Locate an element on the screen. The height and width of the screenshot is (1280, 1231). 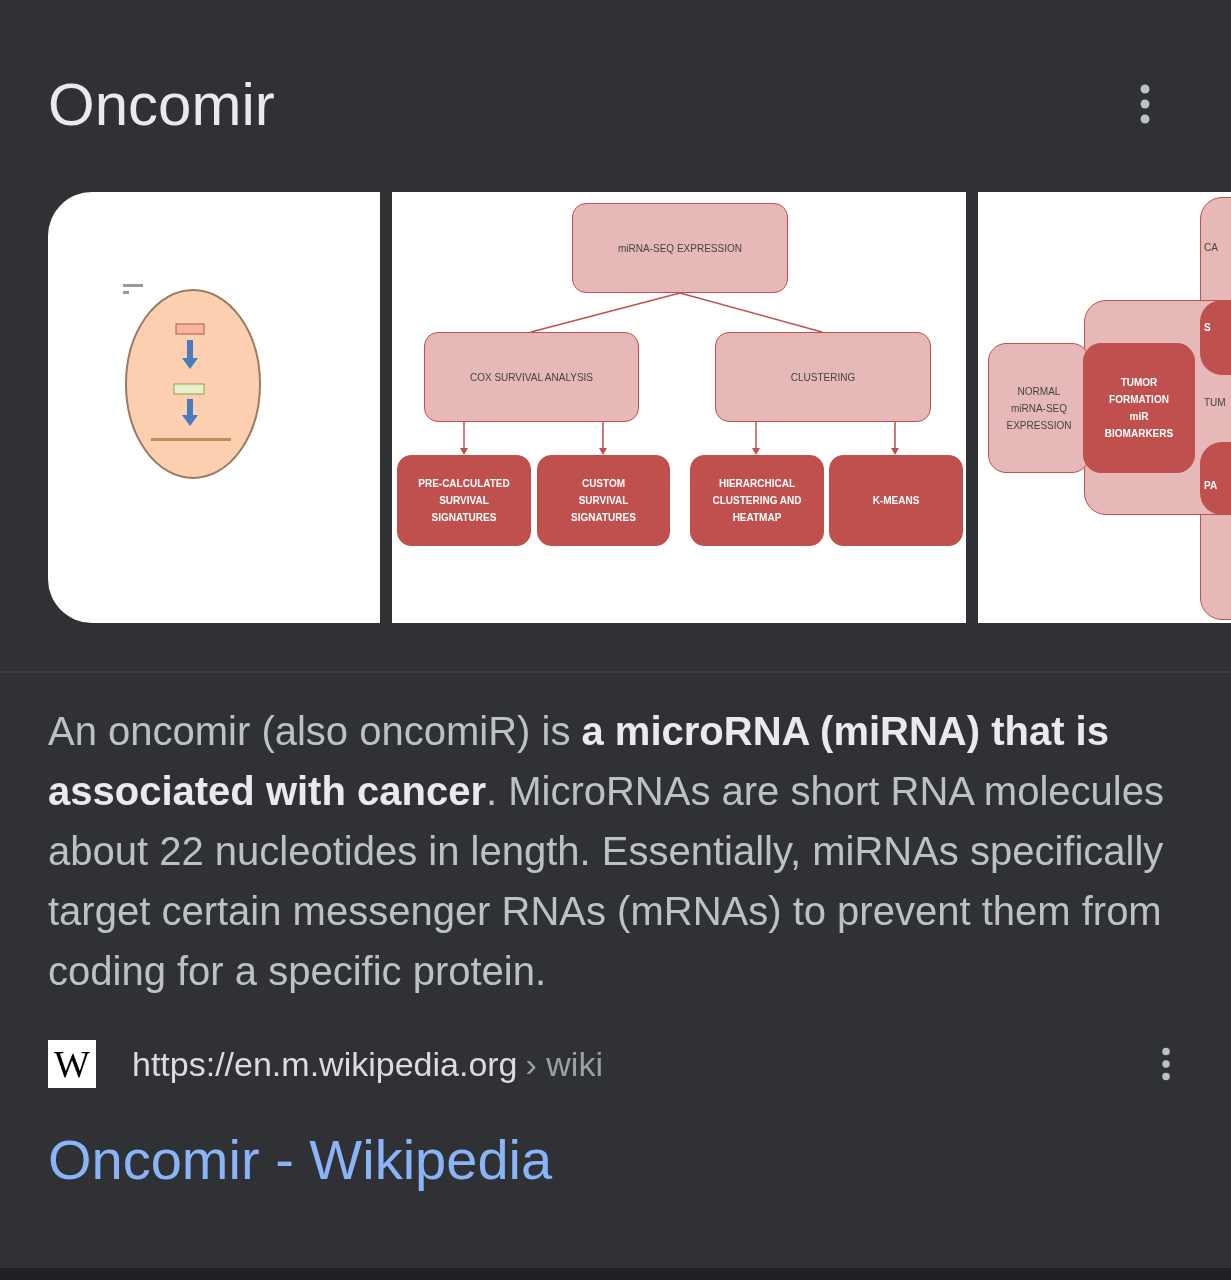
diagram-label: PA is located at coordinates (1211, 485).